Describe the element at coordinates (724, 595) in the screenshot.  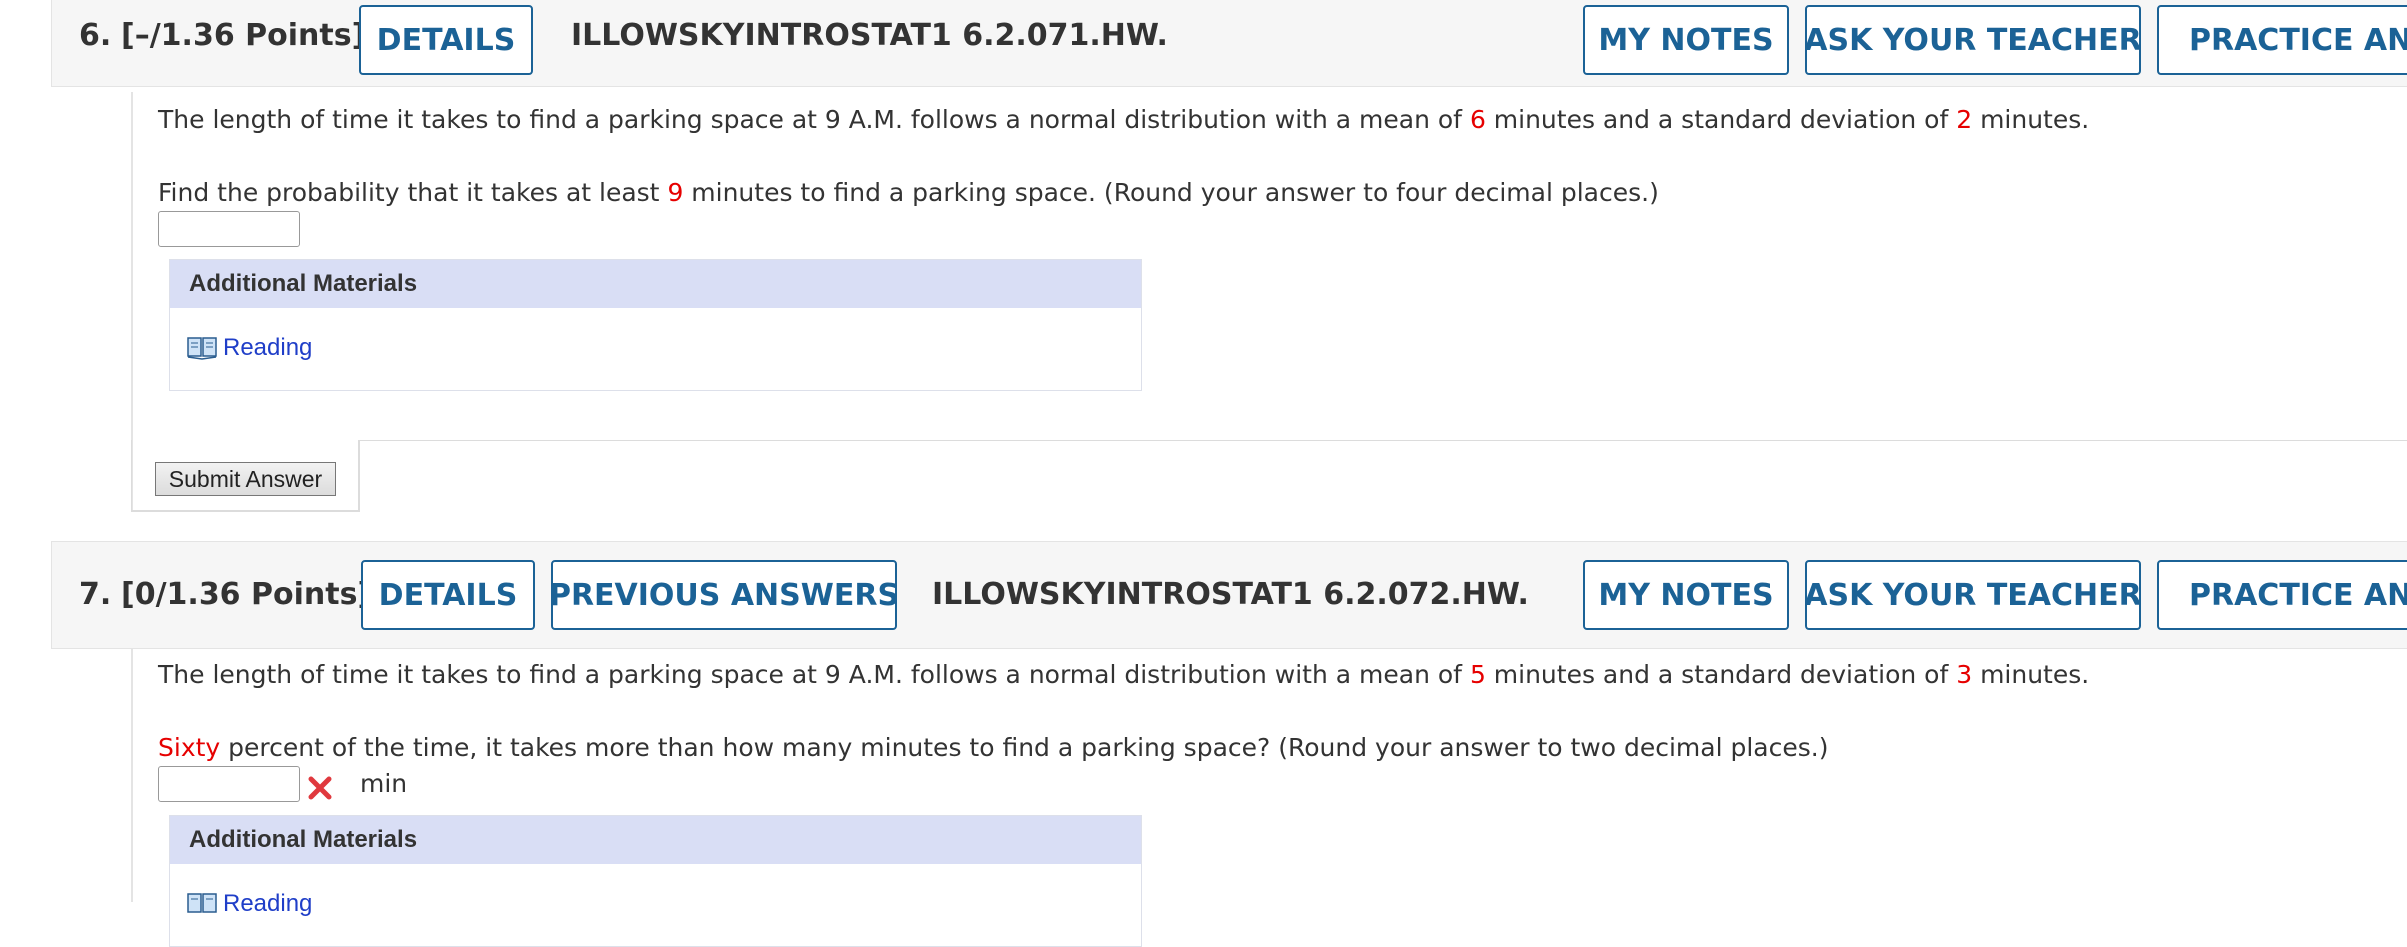
I see `previous-answers-button: PREVIOUS ANSWERS` at that location.